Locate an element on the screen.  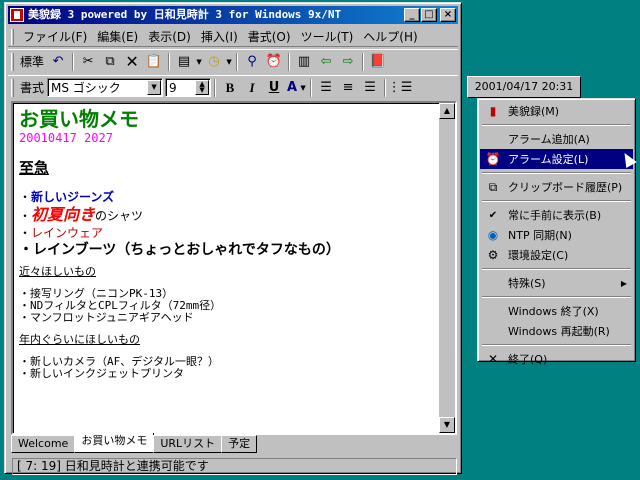
undo-icon: ↶ is located at coordinates (58, 62).